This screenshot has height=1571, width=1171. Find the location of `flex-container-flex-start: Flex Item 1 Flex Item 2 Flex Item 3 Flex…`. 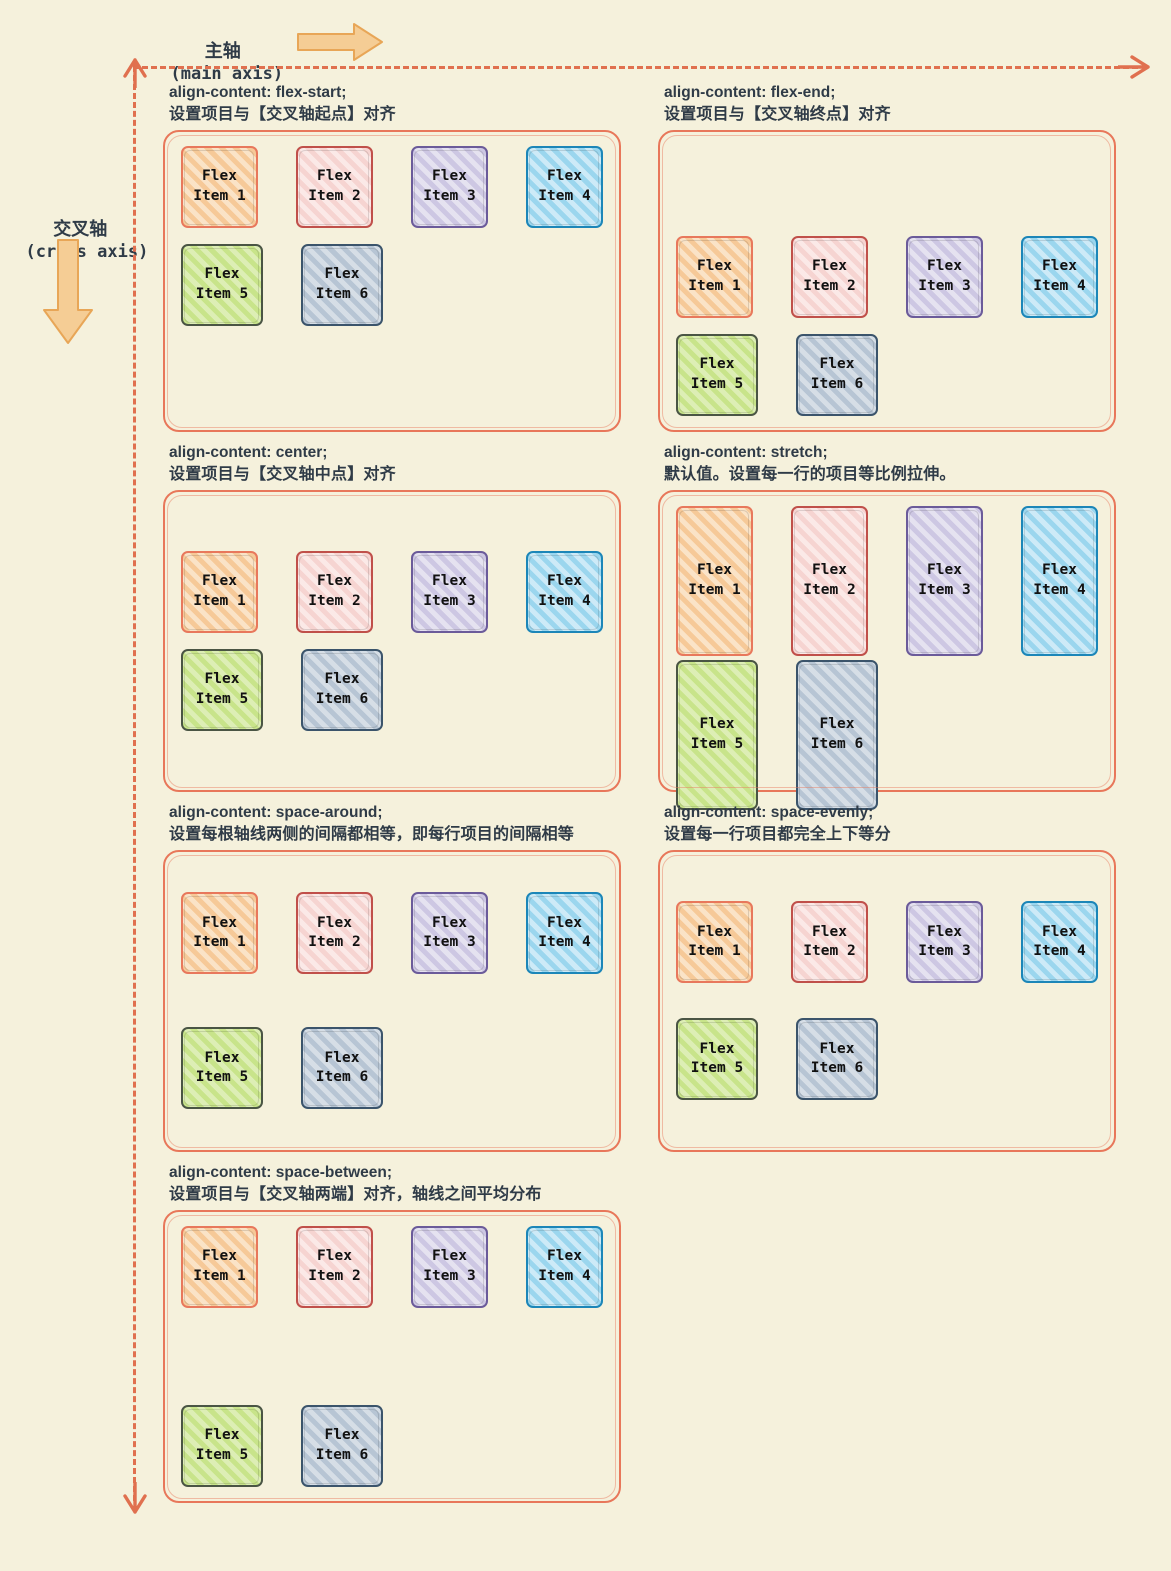

flex-container-flex-start: Flex Item 1 Flex Item 2 Flex Item 3 Flex… is located at coordinates (392, 280).